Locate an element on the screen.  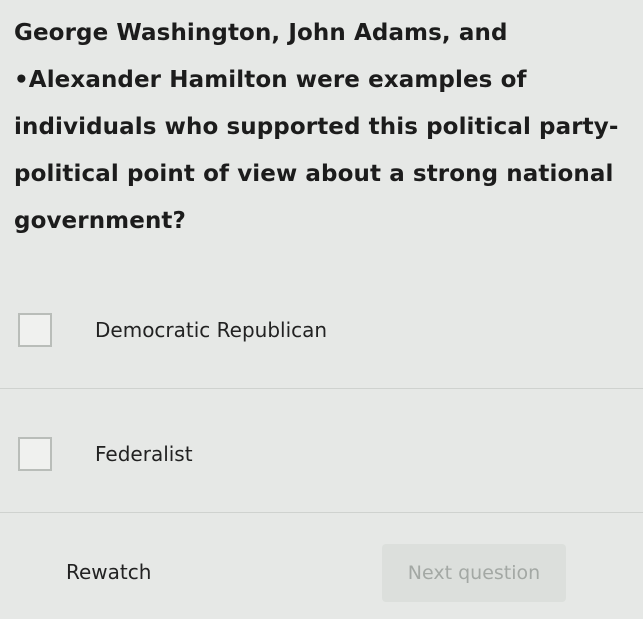
next-question-button: Next question is located at coordinates (474, 573).